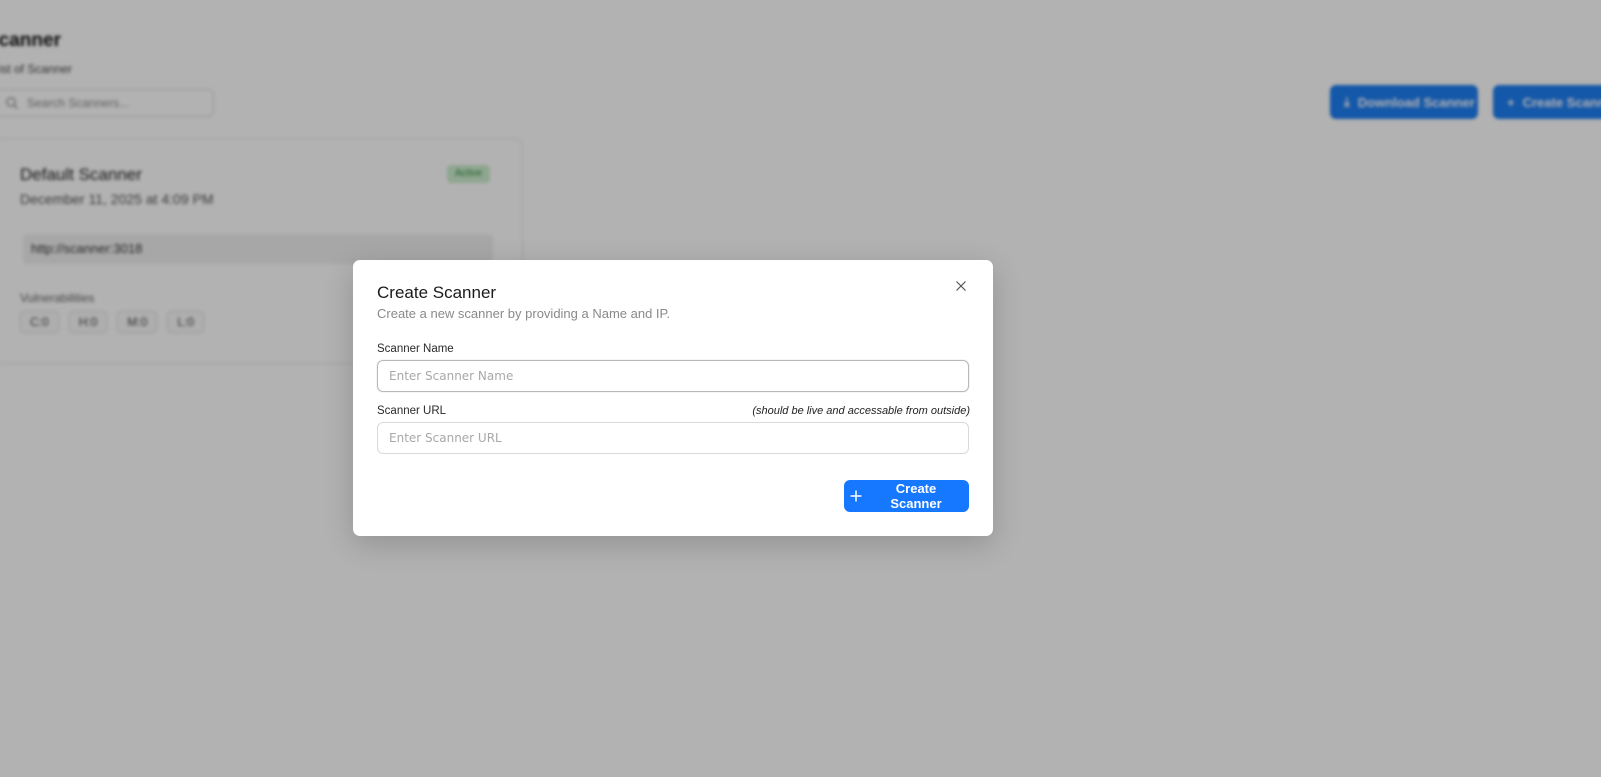 The height and width of the screenshot is (777, 1601). I want to click on scanner-url-input, so click(673, 438).